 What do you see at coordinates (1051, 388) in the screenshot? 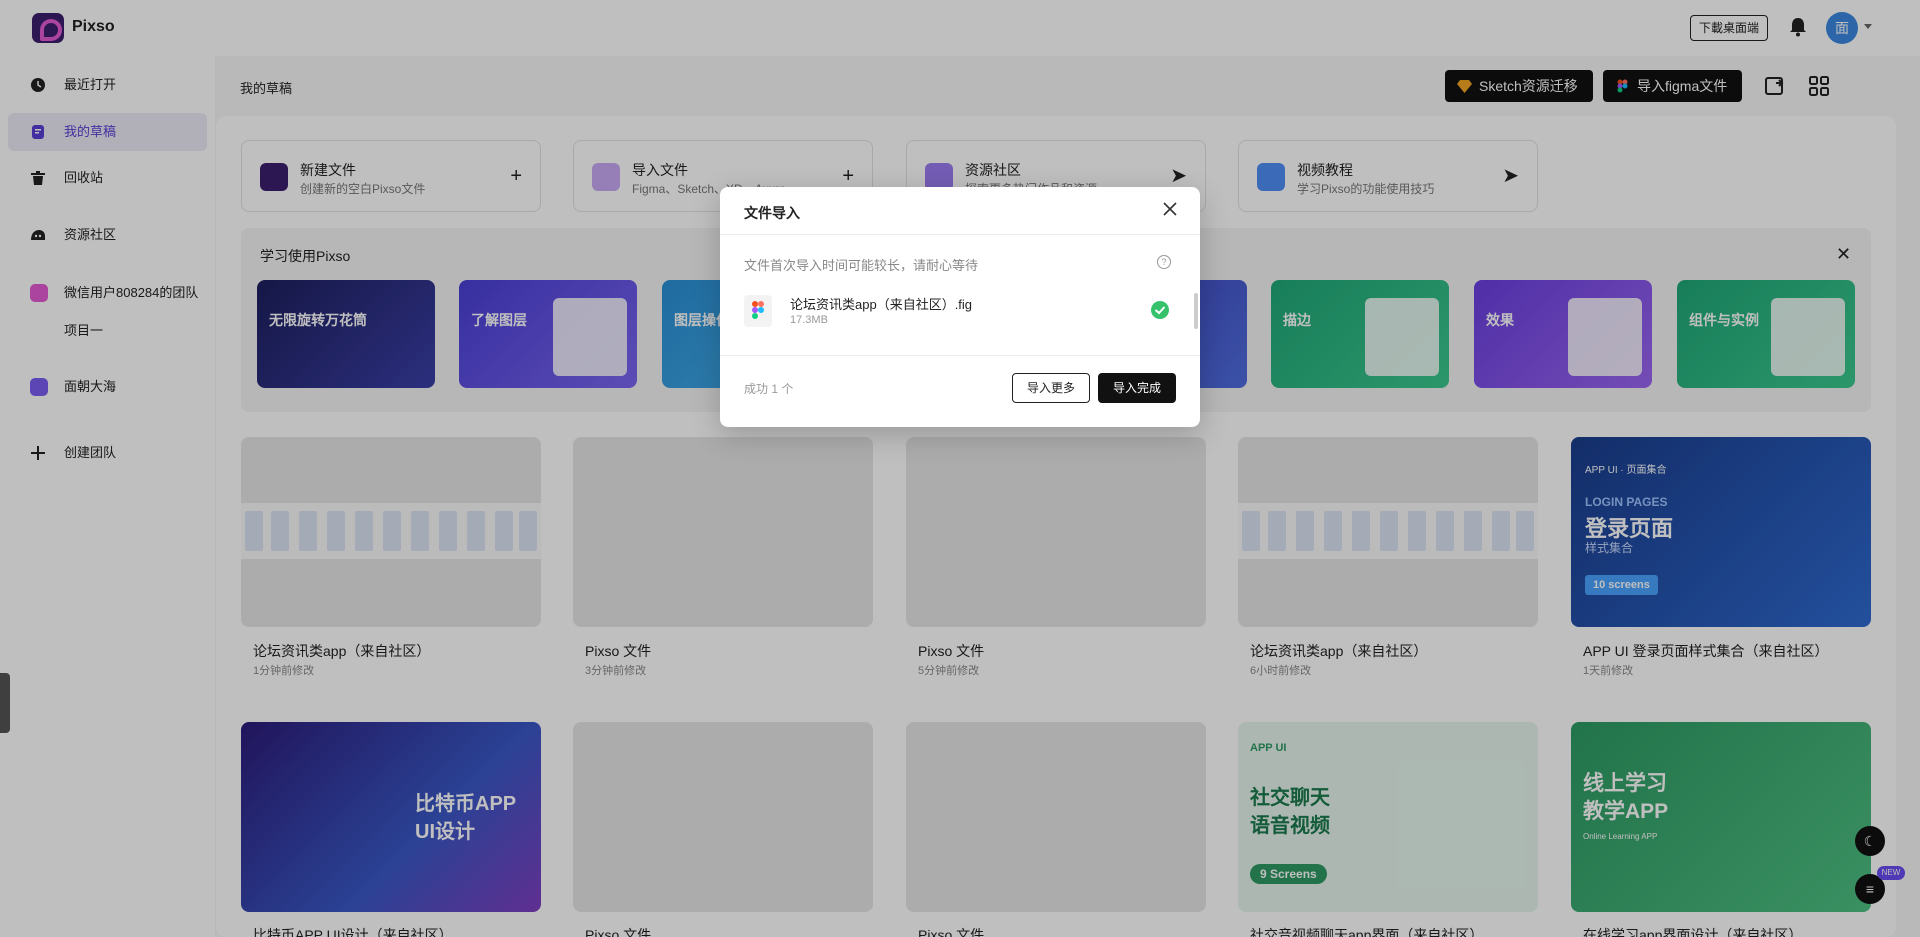
I see `import-more-button: 导入更多` at bounding box center [1051, 388].